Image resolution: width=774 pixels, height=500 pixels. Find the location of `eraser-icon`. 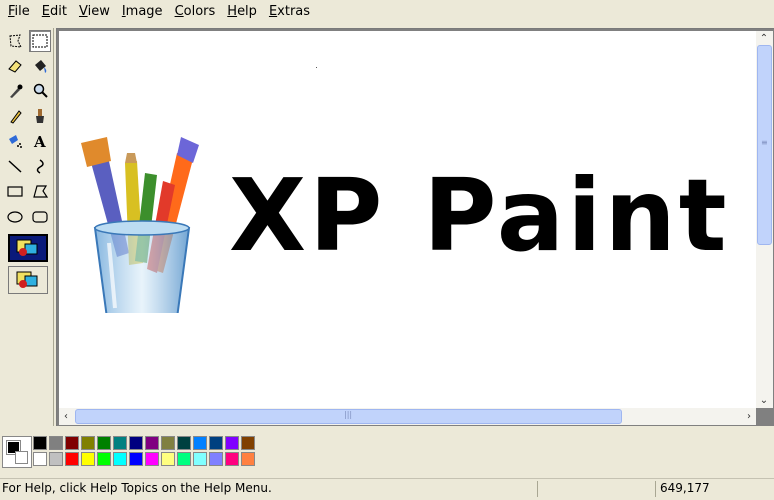

eraser-icon is located at coordinates (15, 66).